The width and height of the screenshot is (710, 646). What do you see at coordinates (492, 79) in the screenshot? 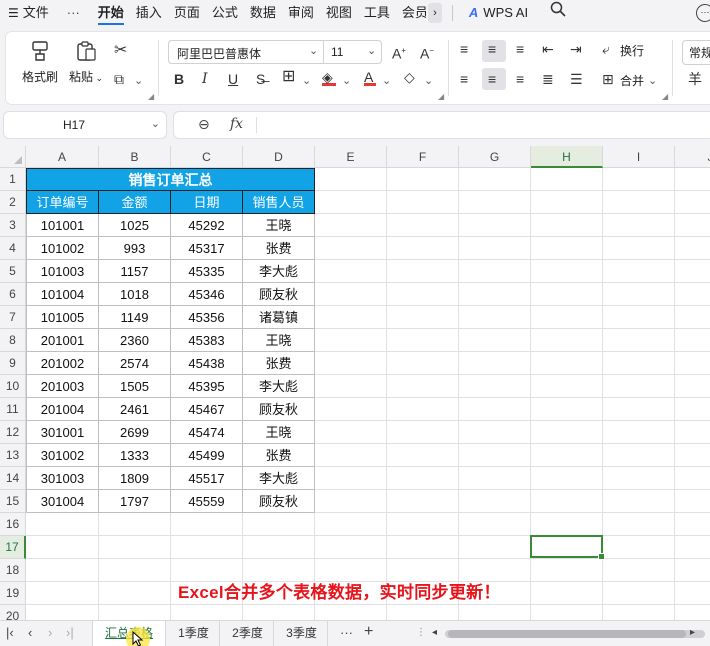
I see `align-center-icon: ≡` at bounding box center [492, 79].